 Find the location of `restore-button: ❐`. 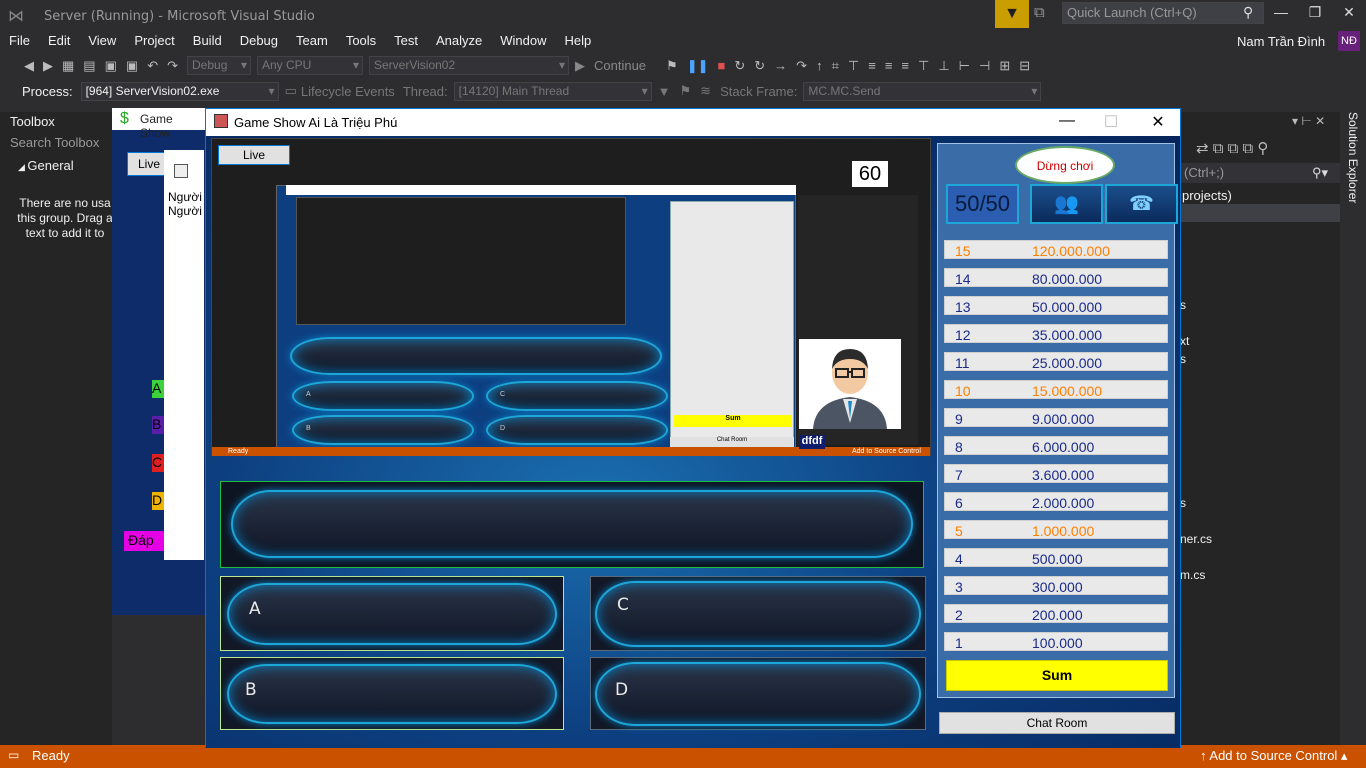

restore-button: ❐ is located at coordinates (1315, 14).